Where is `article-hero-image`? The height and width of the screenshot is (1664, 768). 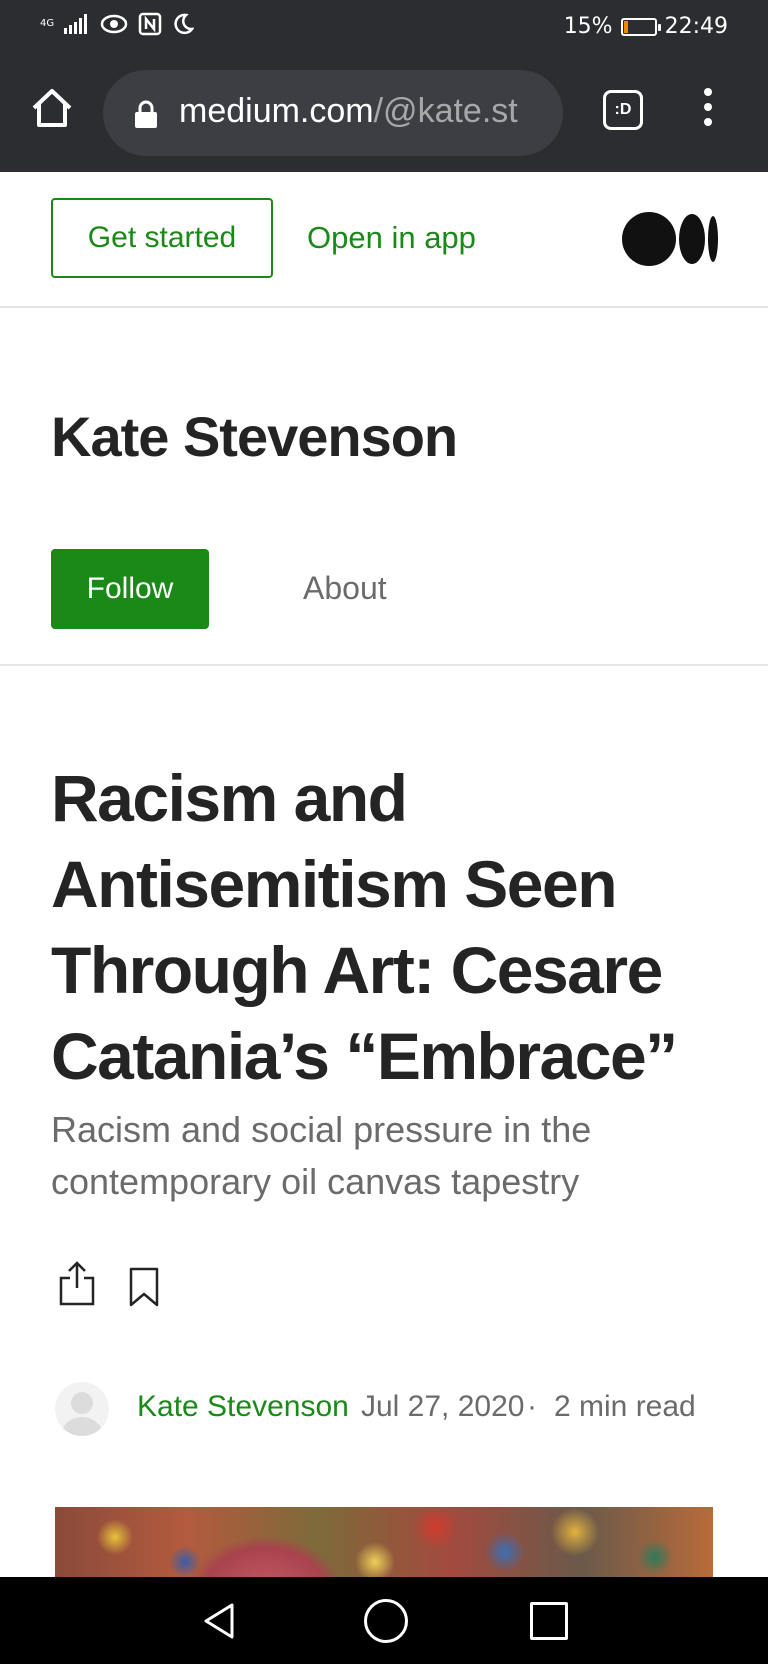 article-hero-image is located at coordinates (384, 1542).